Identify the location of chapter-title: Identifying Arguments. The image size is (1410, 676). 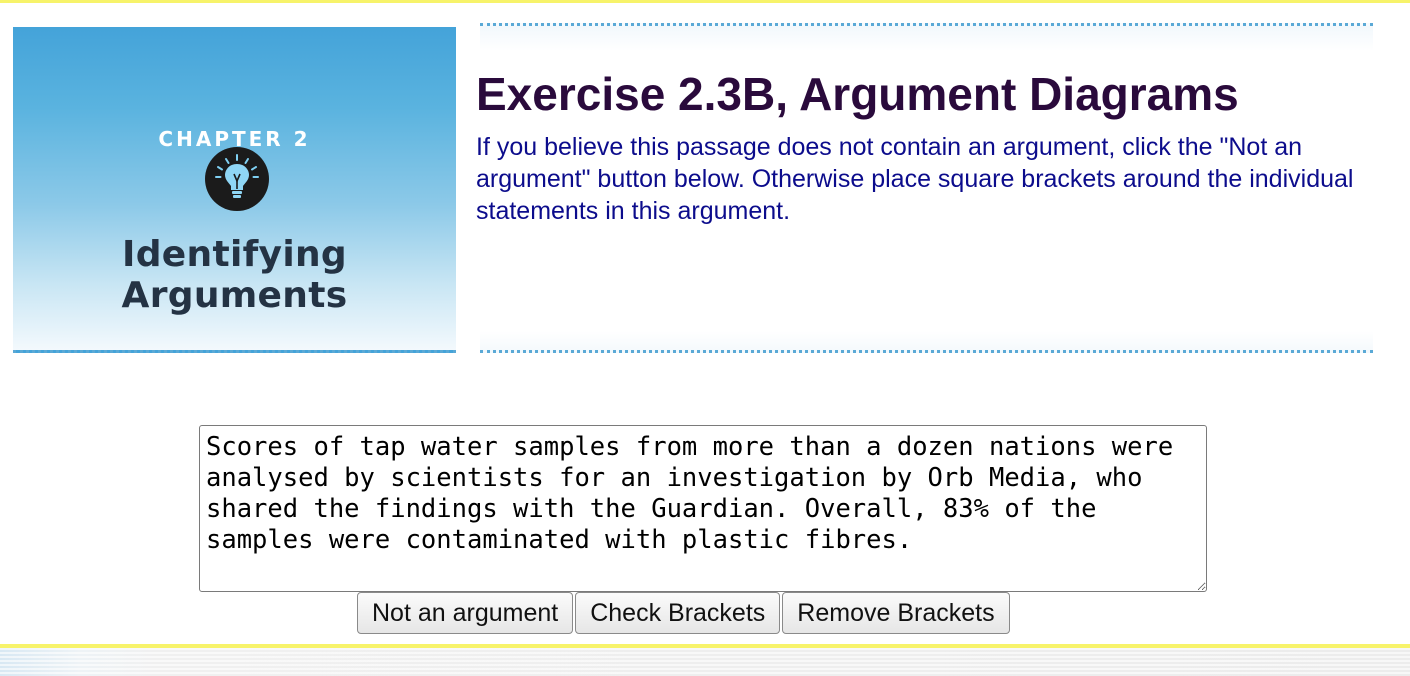
(234, 275).